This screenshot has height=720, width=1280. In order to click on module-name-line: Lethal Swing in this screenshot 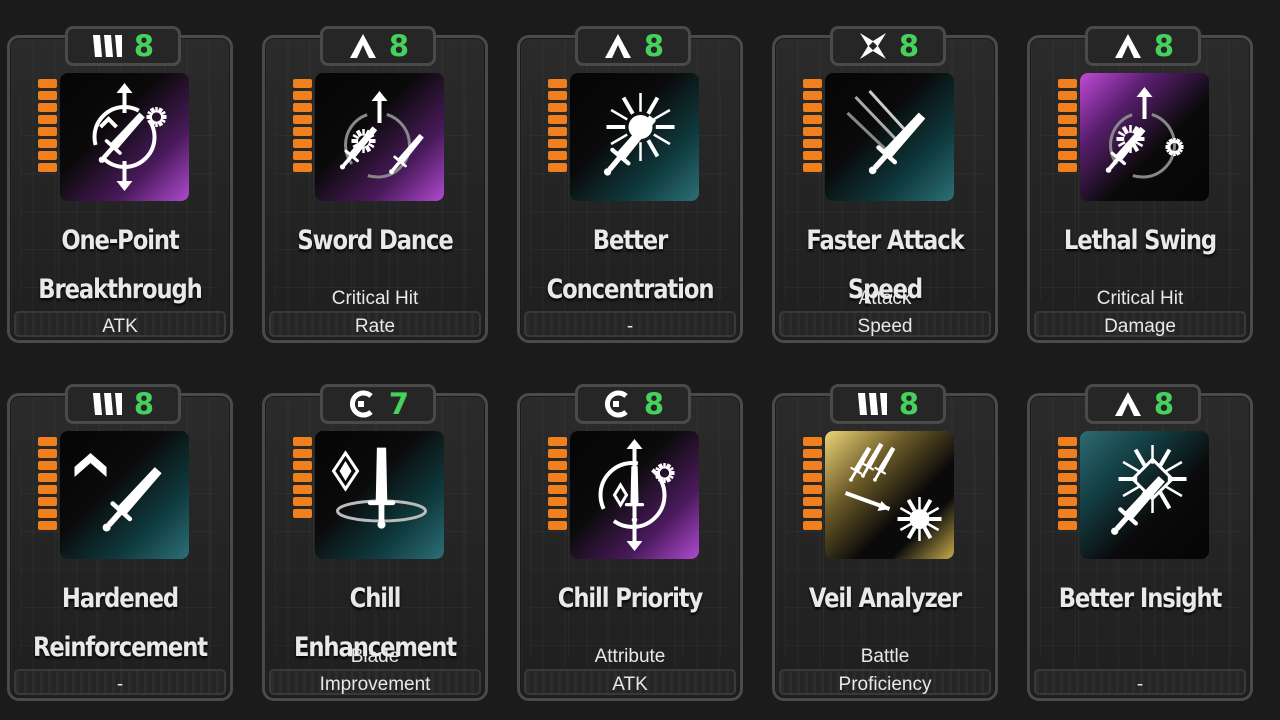, I will do `click(1140, 240)`.